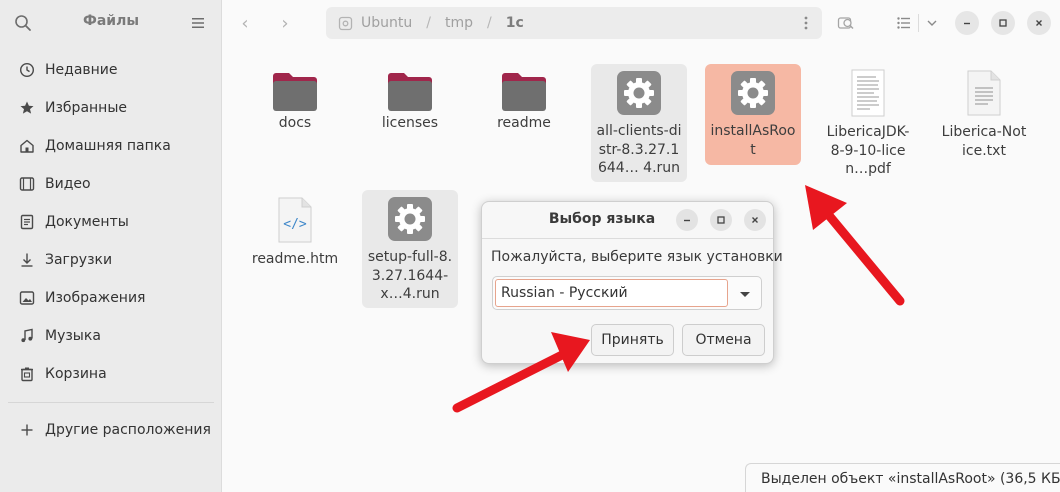 The height and width of the screenshot is (492, 1060). What do you see at coordinates (23, 23) in the screenshot?
I see `search-icon` at bounding box center [23, 23].